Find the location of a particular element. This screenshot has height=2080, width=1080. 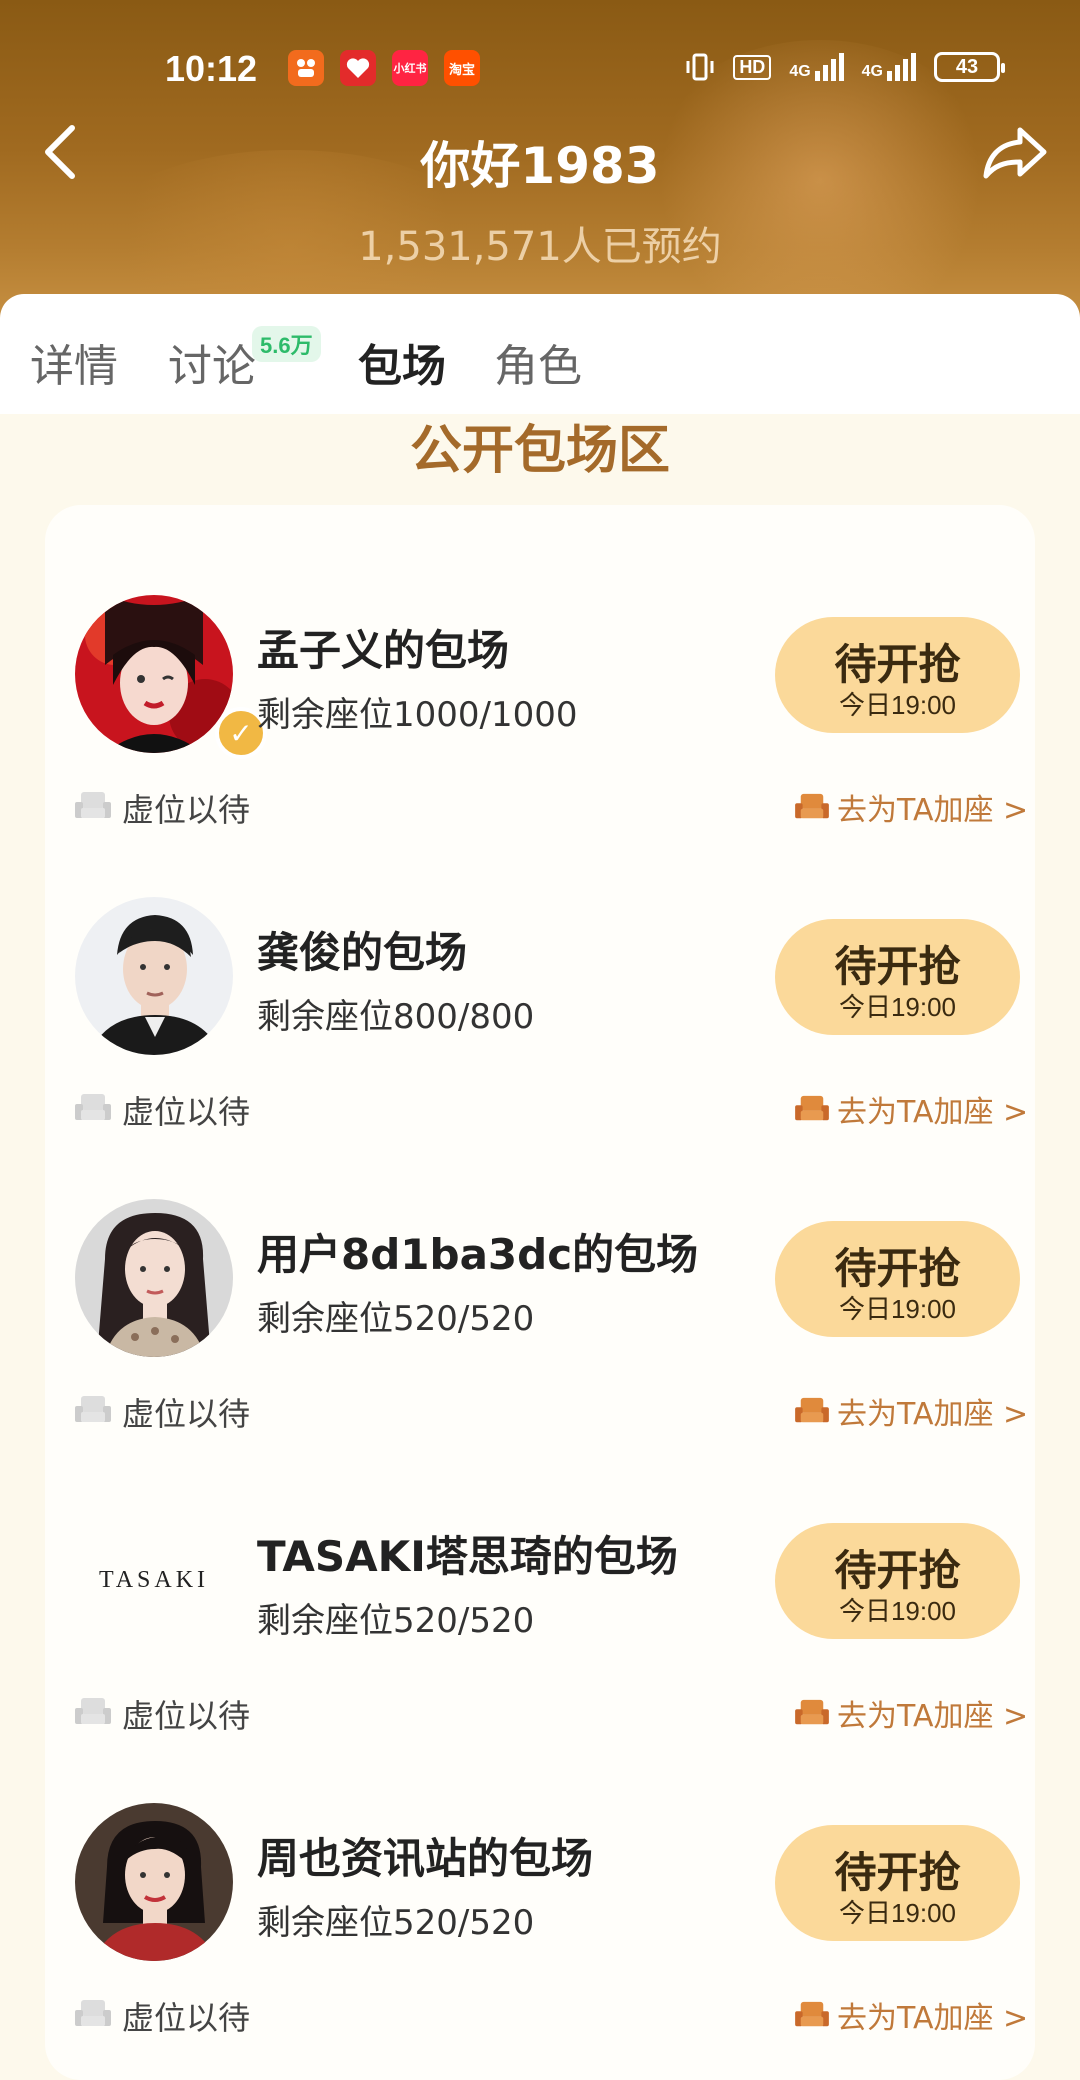

status-bar: 10:12 小红书 淘宝 HD 4G 4G 43 is located at coordinates (540, 70).